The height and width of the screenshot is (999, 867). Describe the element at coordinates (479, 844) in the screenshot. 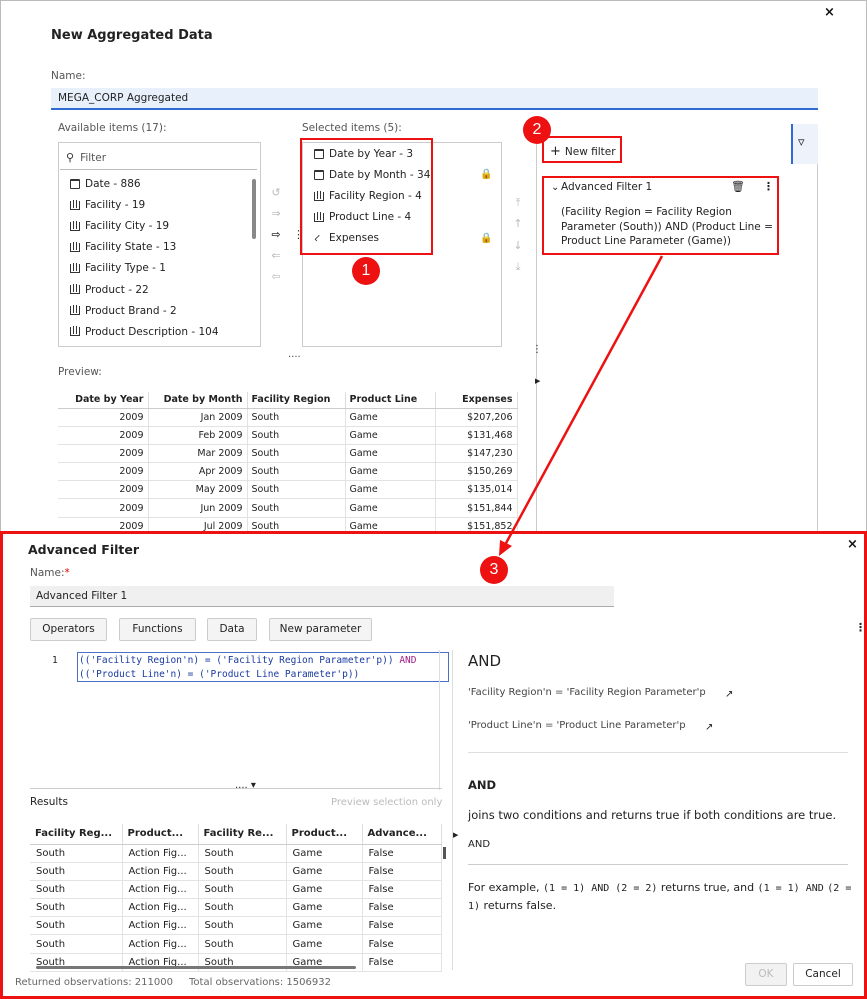

I see `help-syntax: AND` at that location.